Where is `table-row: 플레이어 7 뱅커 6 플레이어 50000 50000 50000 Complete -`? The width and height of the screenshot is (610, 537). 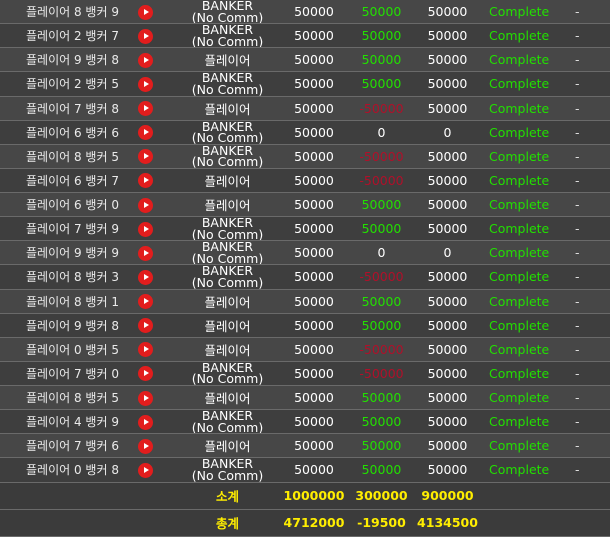 table-row: 플레이어 7 뱅커 6 플레이어 50000 50000 50000 Complete - is located at coordinates (305, 446).